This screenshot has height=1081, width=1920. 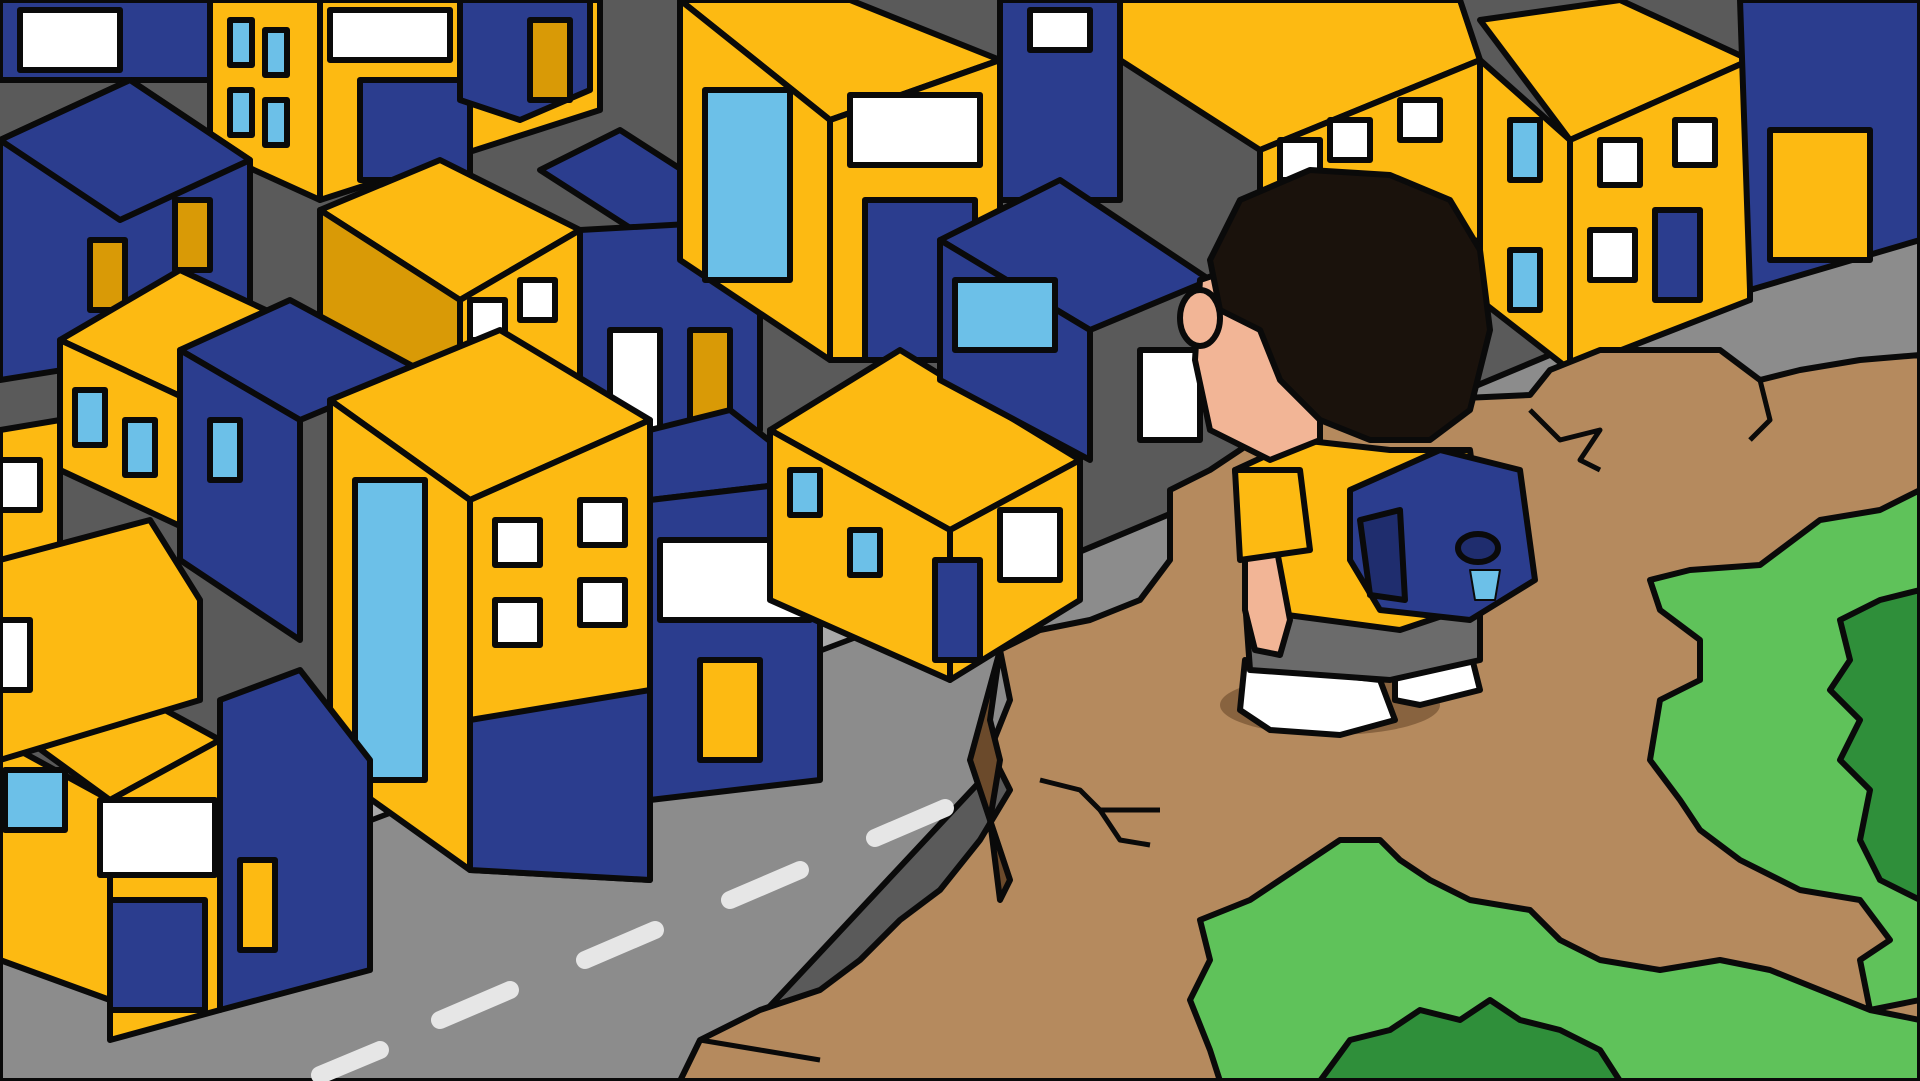 What do you see at coordinates (1272, 515) in the screenshot?
I see `sleeve` at bounding box center [1272, 515].